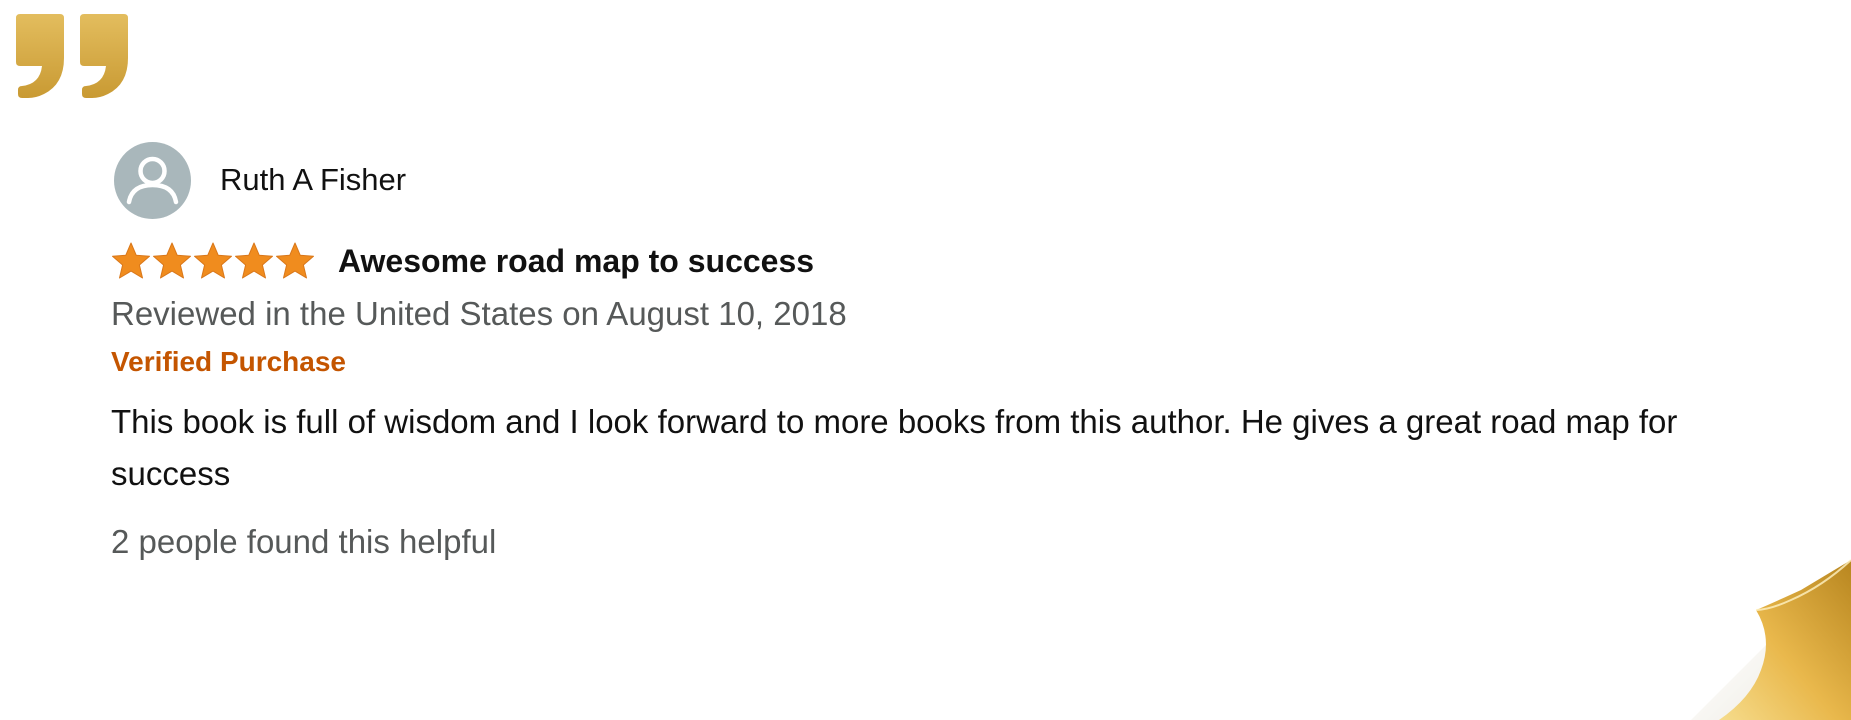 Image resolution: width=1851 pixels, height=720 pixels. I want to click on page-curl-decoration, so click(1771, 639).